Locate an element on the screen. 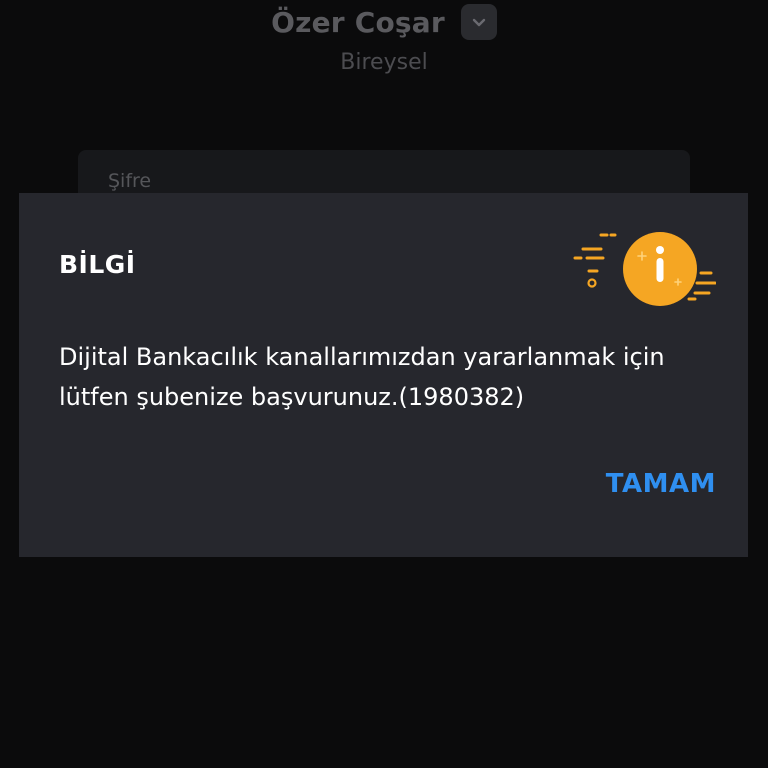 The width and height of the screenshot is (768, 768). chevron-down-icon is located at coordinates (479, 22).